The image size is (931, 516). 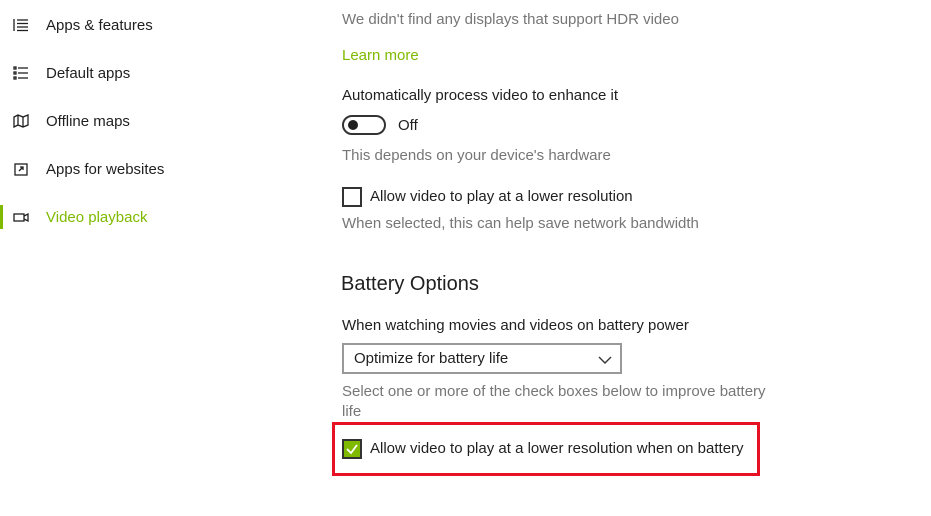 I want to click on sidebar-item-label: Video playback, so click(x=97, y=217).